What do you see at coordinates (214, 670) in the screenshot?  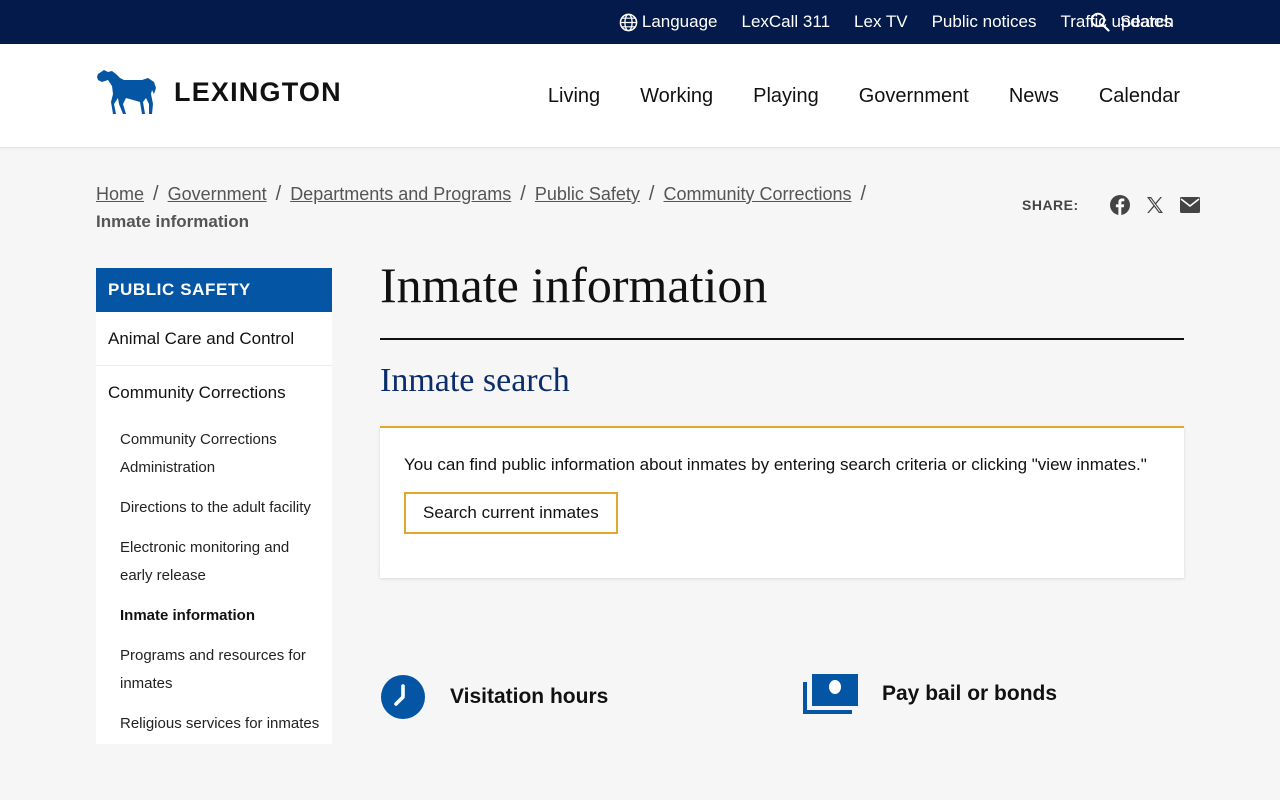 I see `sidebar-subitem-programs: Programs and resources for inmates` at bounding box center [214, 670].